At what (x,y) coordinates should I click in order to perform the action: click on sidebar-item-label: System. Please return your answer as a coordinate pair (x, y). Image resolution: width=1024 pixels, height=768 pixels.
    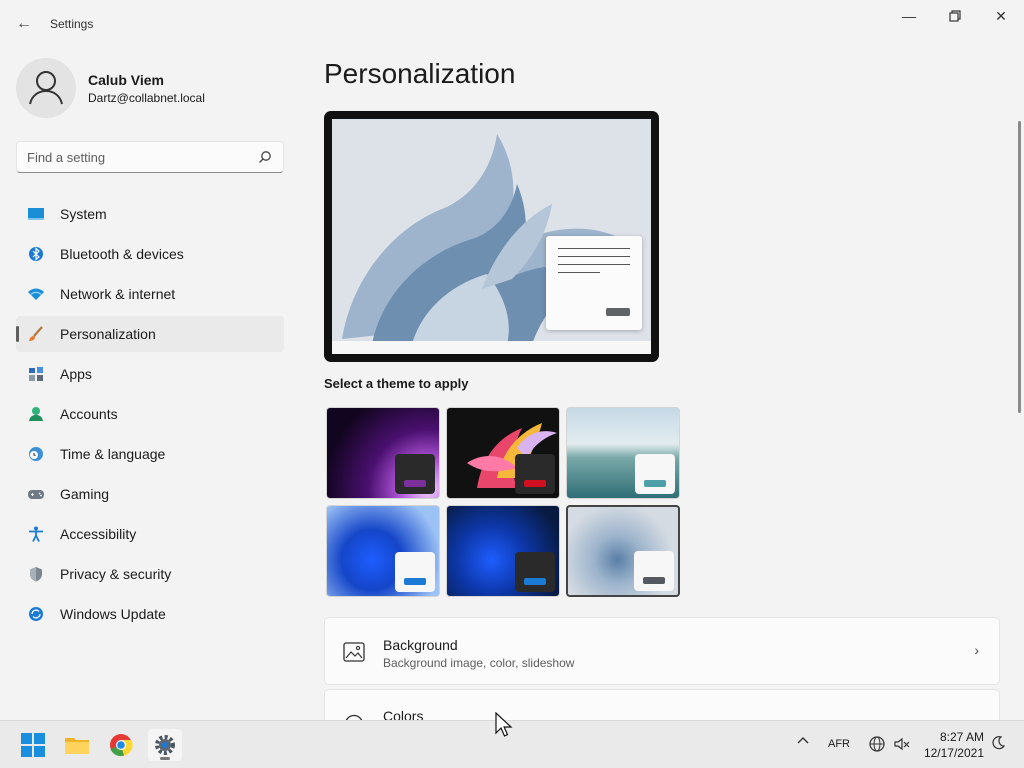
    Looking at the image, I should click on (83, 214).